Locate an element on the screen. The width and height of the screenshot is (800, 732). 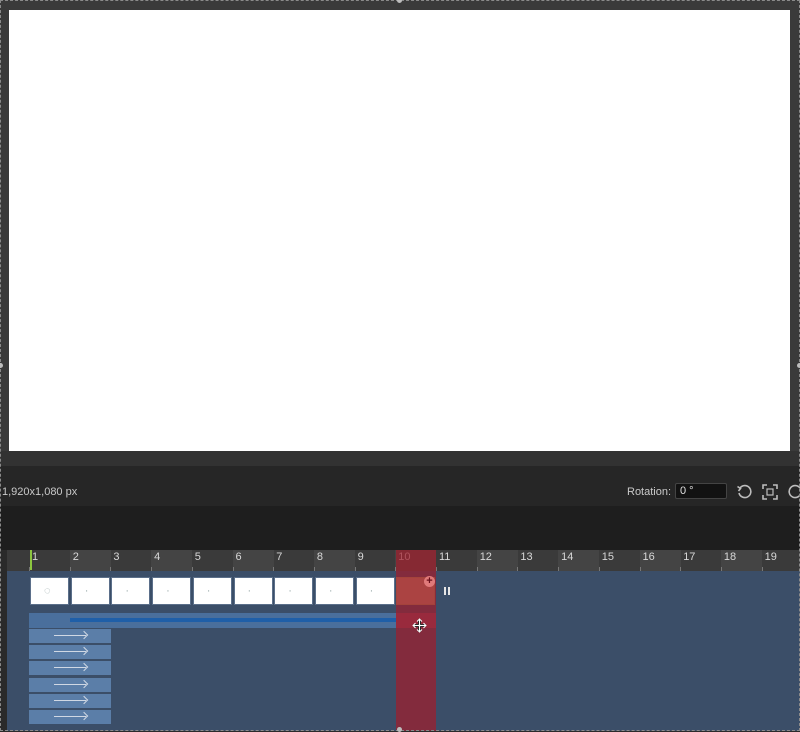
ruler-tick-label: 4 is located at coordinates (157, 557).